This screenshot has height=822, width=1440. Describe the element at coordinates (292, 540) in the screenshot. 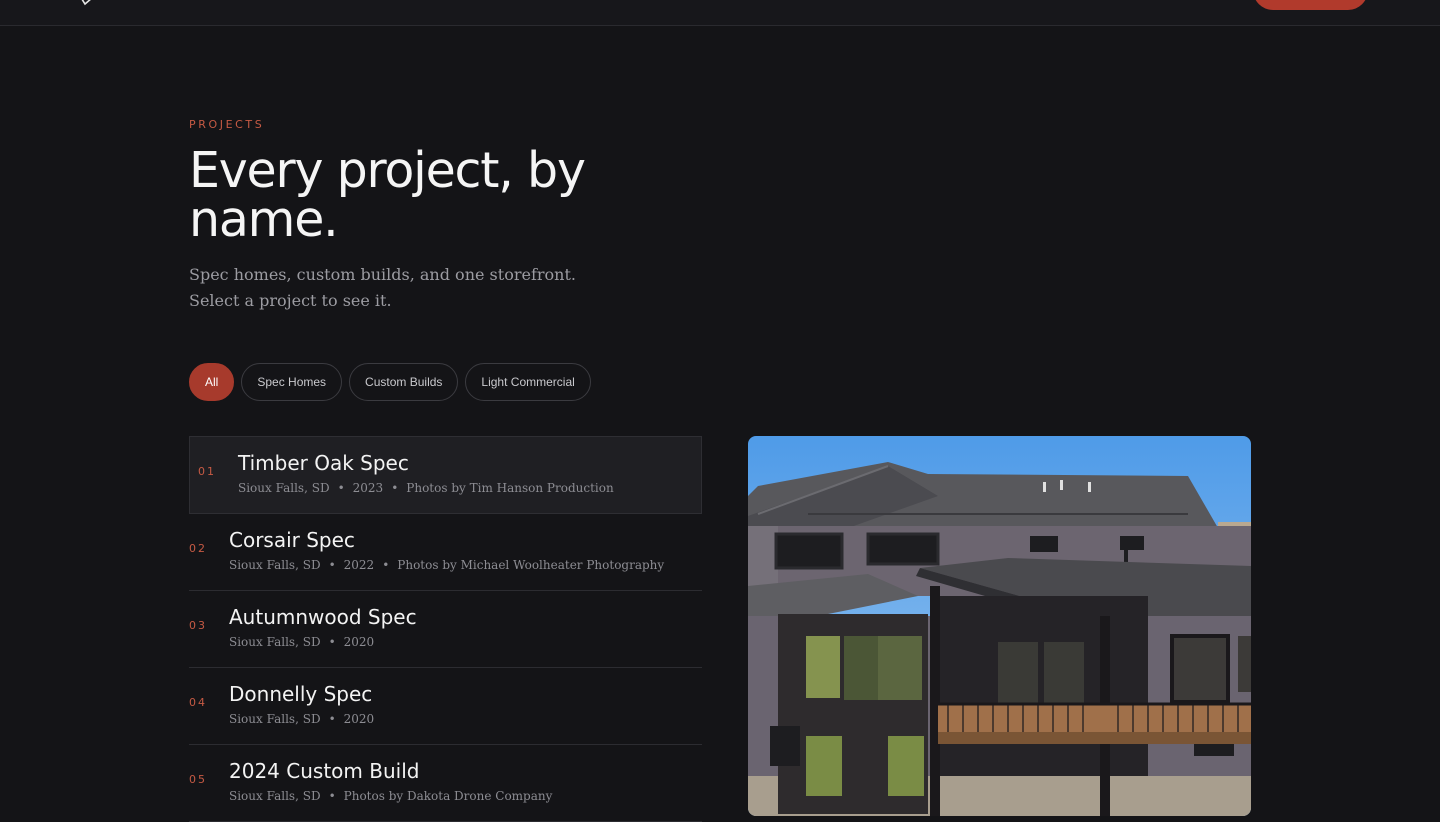

I see `project-name: Corsair Spec` at that location.